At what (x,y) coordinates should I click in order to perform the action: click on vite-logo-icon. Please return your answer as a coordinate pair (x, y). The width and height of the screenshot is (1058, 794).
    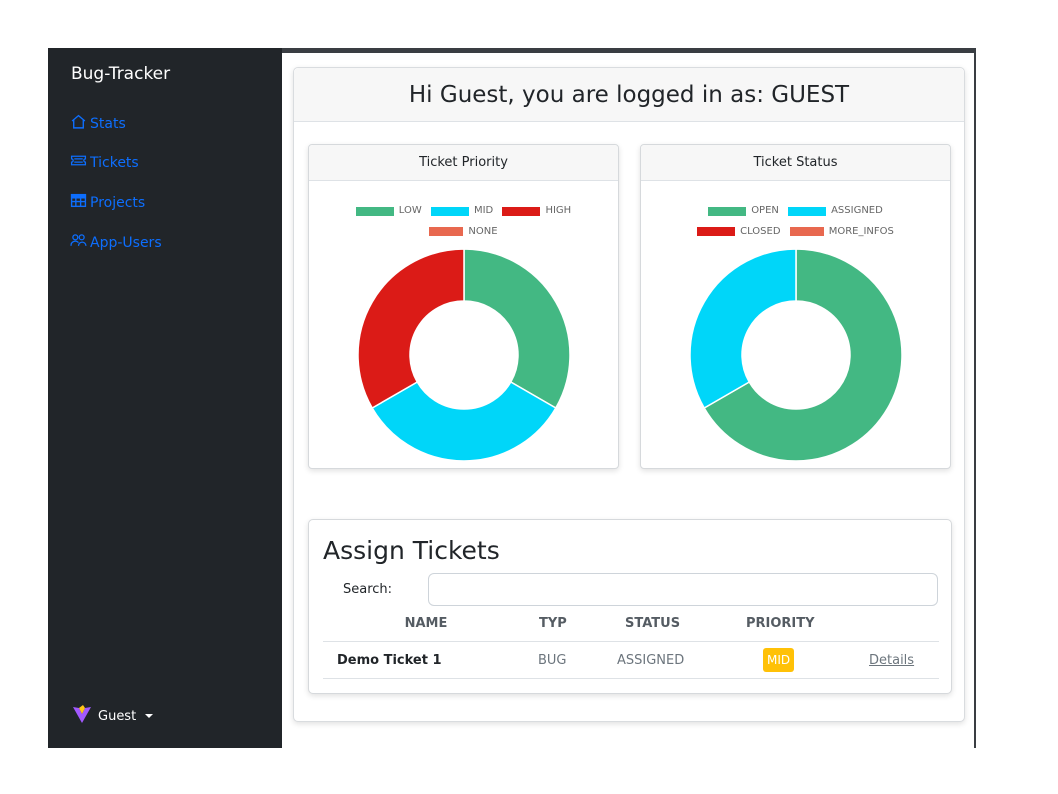
    Looking at the image, I should click on (82, 716).